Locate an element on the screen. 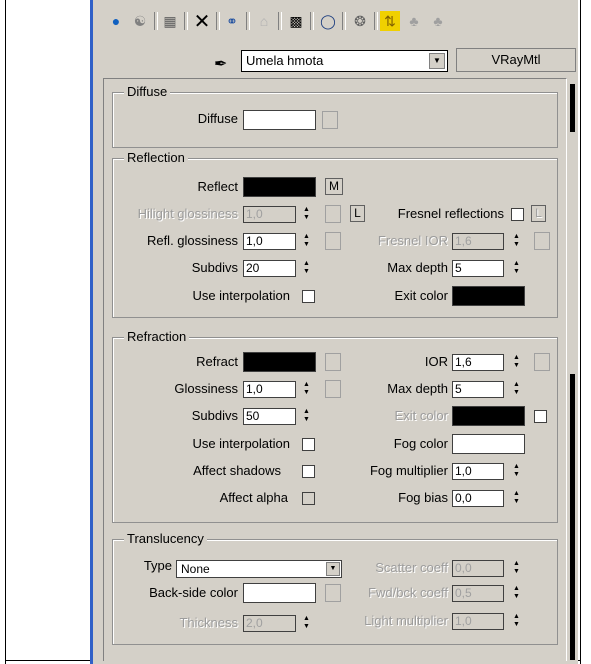  fog-bias-label: Fog bias is located at coordinates (423, 497).